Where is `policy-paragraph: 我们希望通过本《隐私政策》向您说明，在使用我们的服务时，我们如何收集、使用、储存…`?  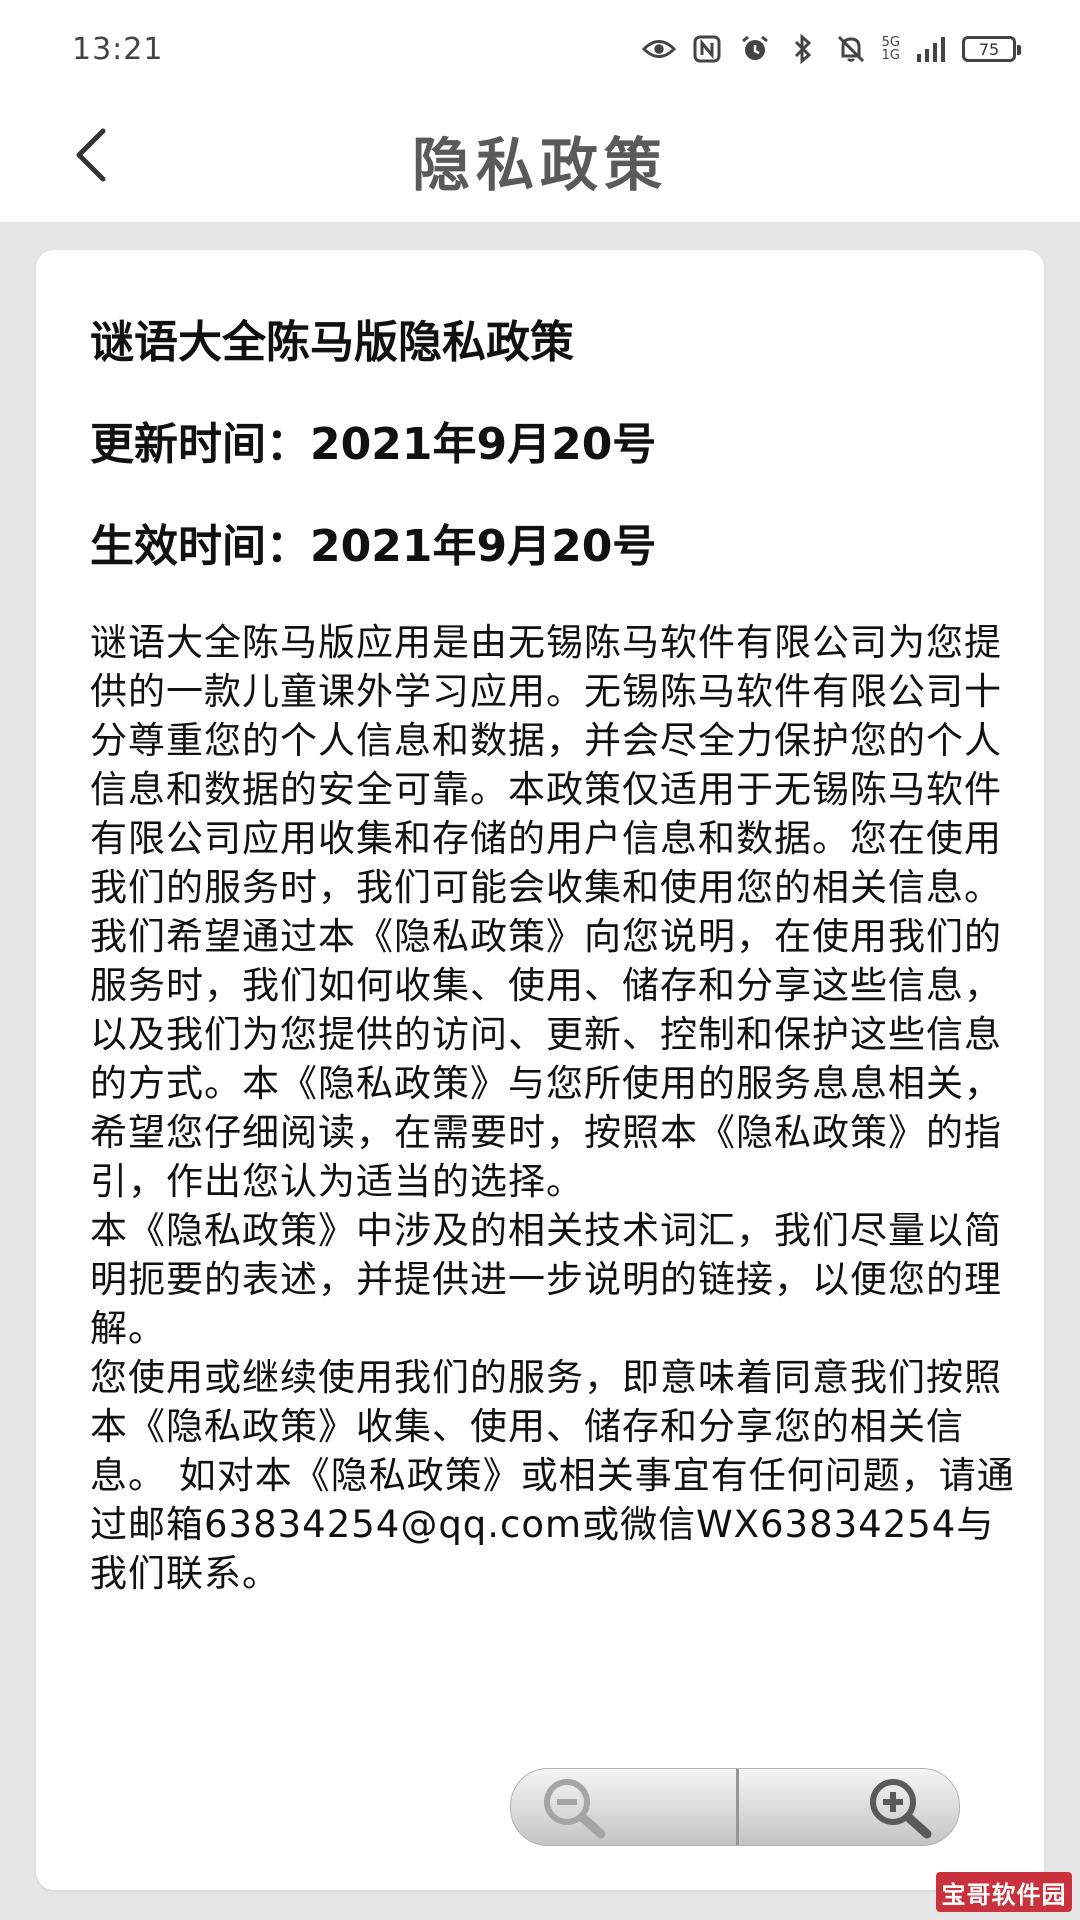 policy-paragraph: 我们希望通过本《隐私政策》向您说明，在使用我们的服务时，我们如何收集、使用、储存… is located at coordinates (546, 1059).